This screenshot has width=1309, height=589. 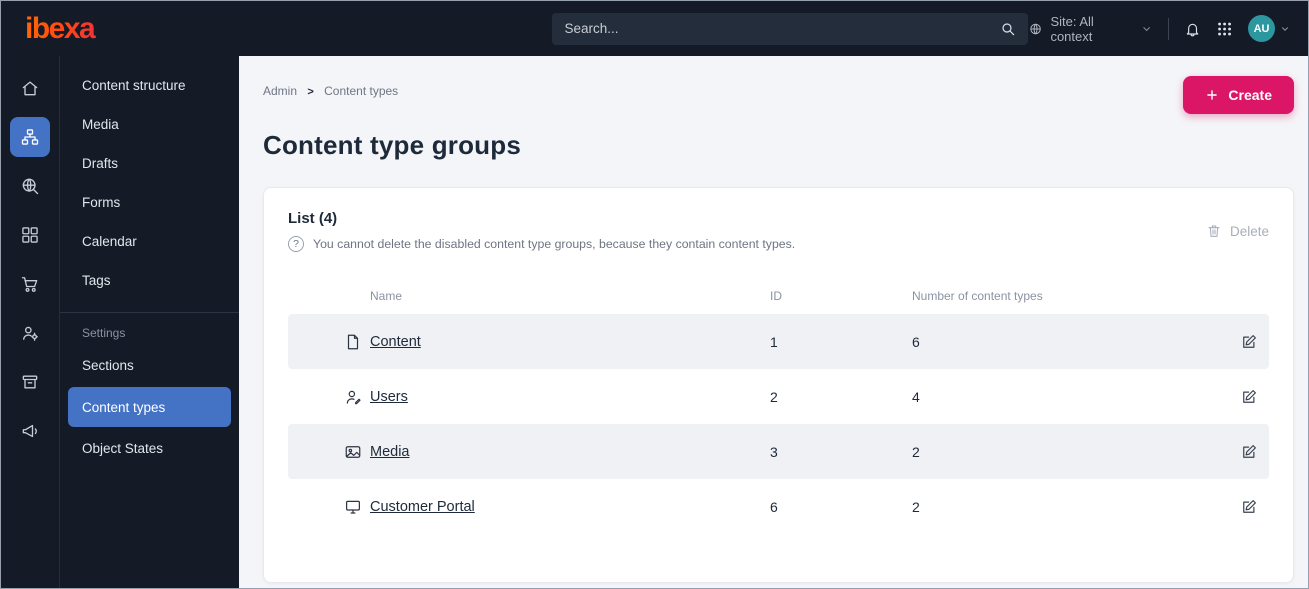 What do you see at coordinates (149, 329) in the screenshot?
I see `sidebar-section-settings-label: Settings` at bounding box center [149, 329].